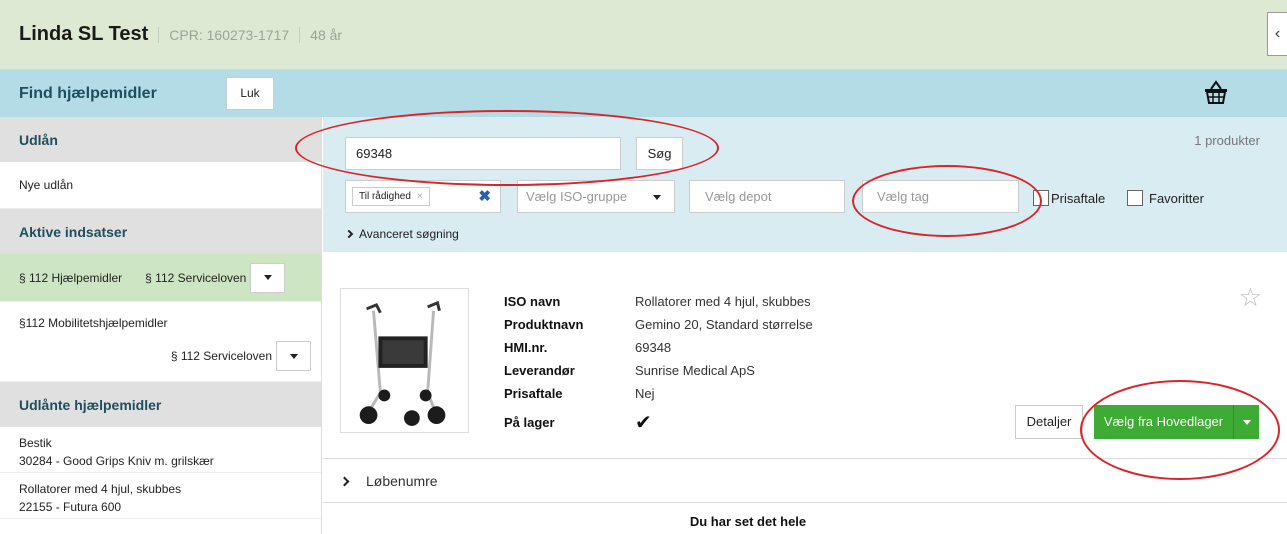 Image resolution: width=1287 pixels, height=534 pixels. What do you see at coordinates (1164, 422) in the screenshot?
I see `select-button-label: Vælg fra Hovedlager` at bounding box center [1164, 422].